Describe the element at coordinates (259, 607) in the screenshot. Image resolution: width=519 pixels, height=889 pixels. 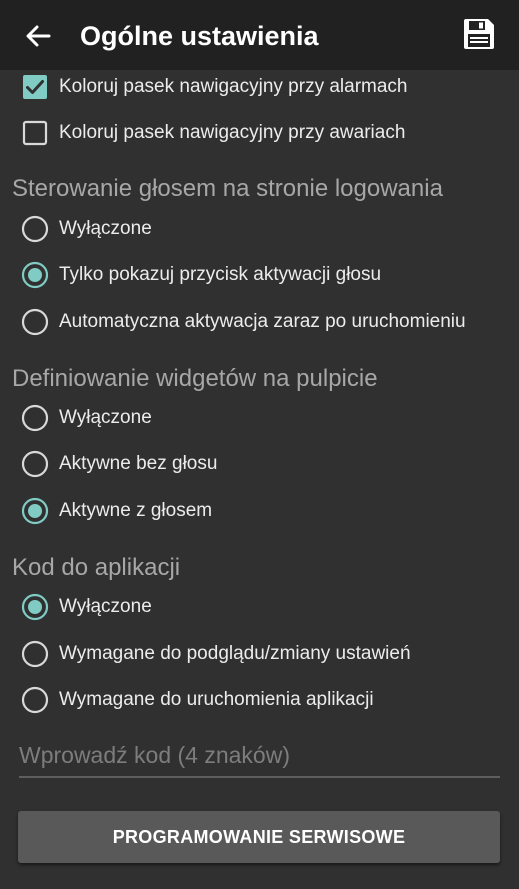
I see `radio-row-code-off: Wyłączone` at that location.